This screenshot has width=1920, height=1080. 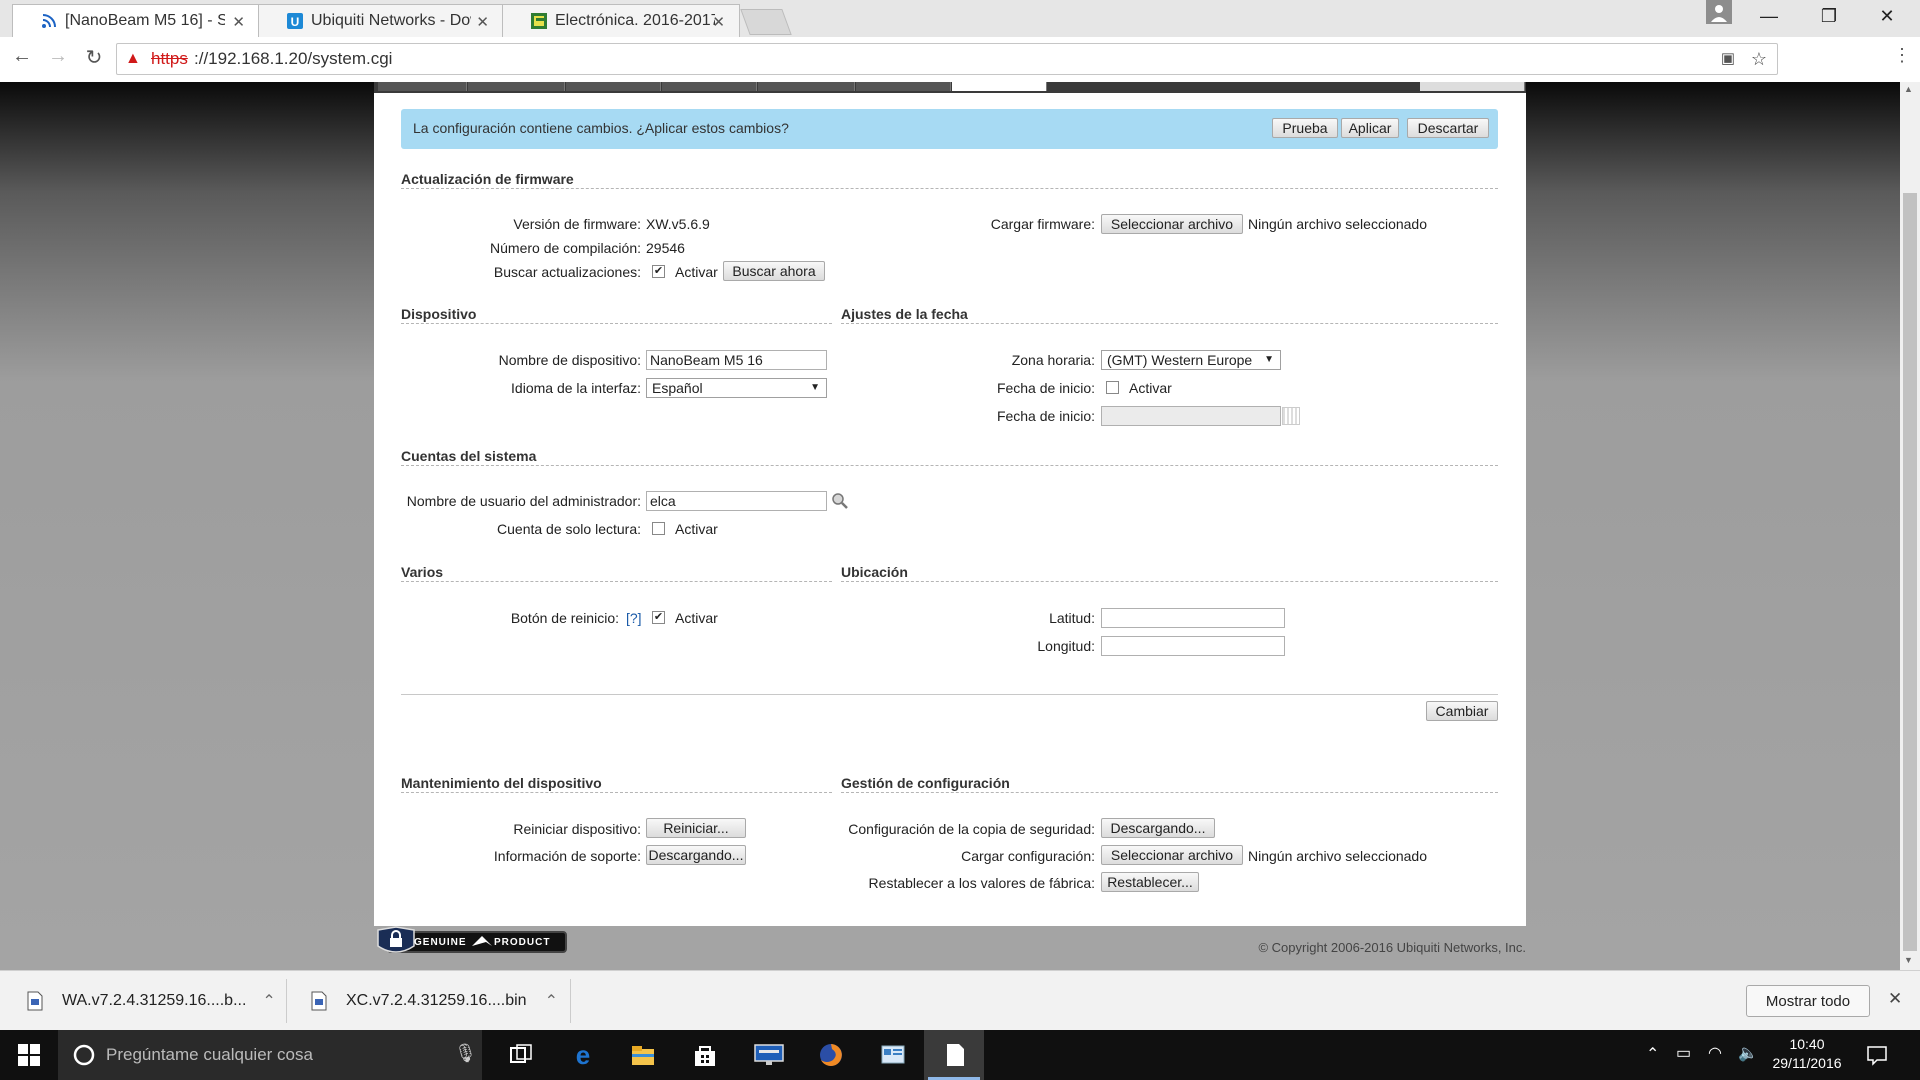 I want to click on language-label: Idioma de la interfaz:, so click(x=576, y=388).